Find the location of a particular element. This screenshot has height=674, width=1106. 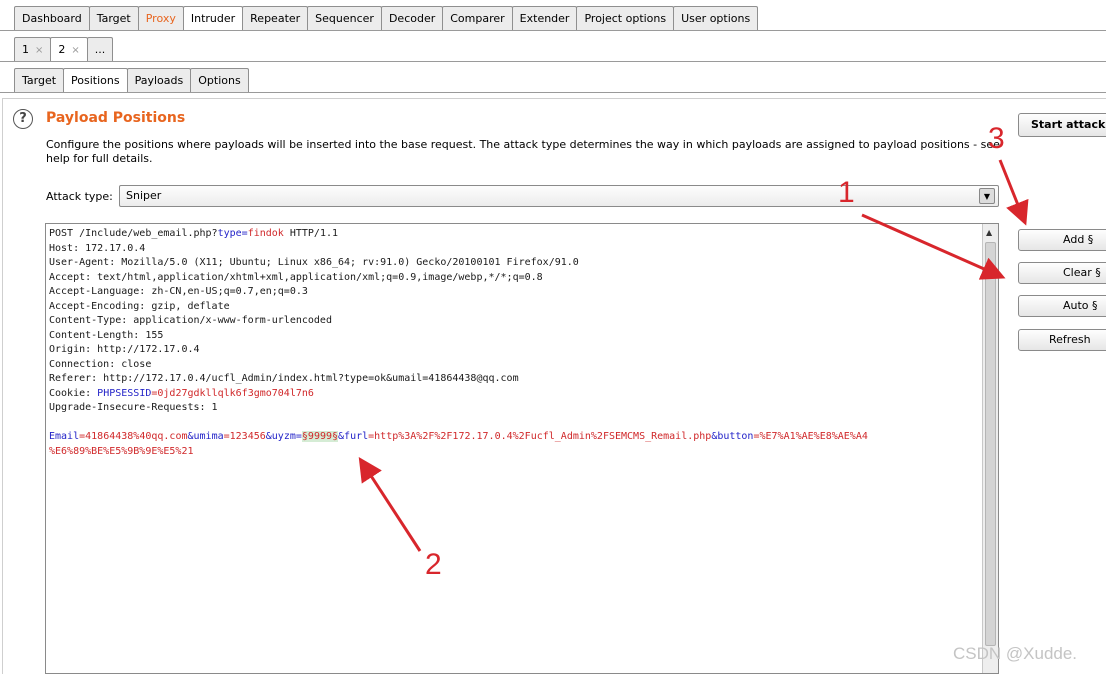

scroll-thumb is located at coordinates (990, 444).